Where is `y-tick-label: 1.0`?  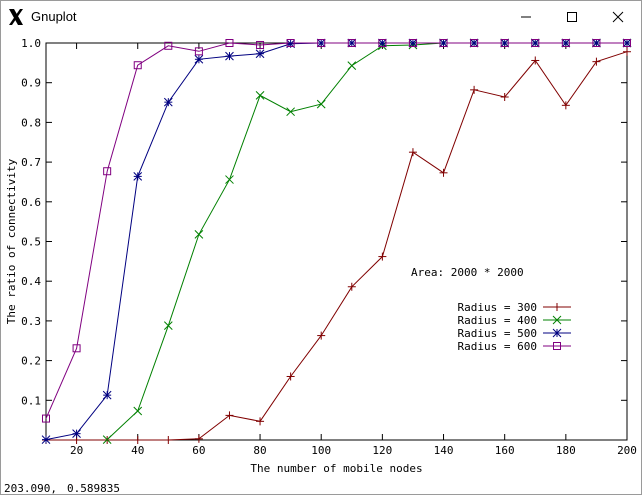 y-tick-label: 1.0 is located at coordinates (31, 43).